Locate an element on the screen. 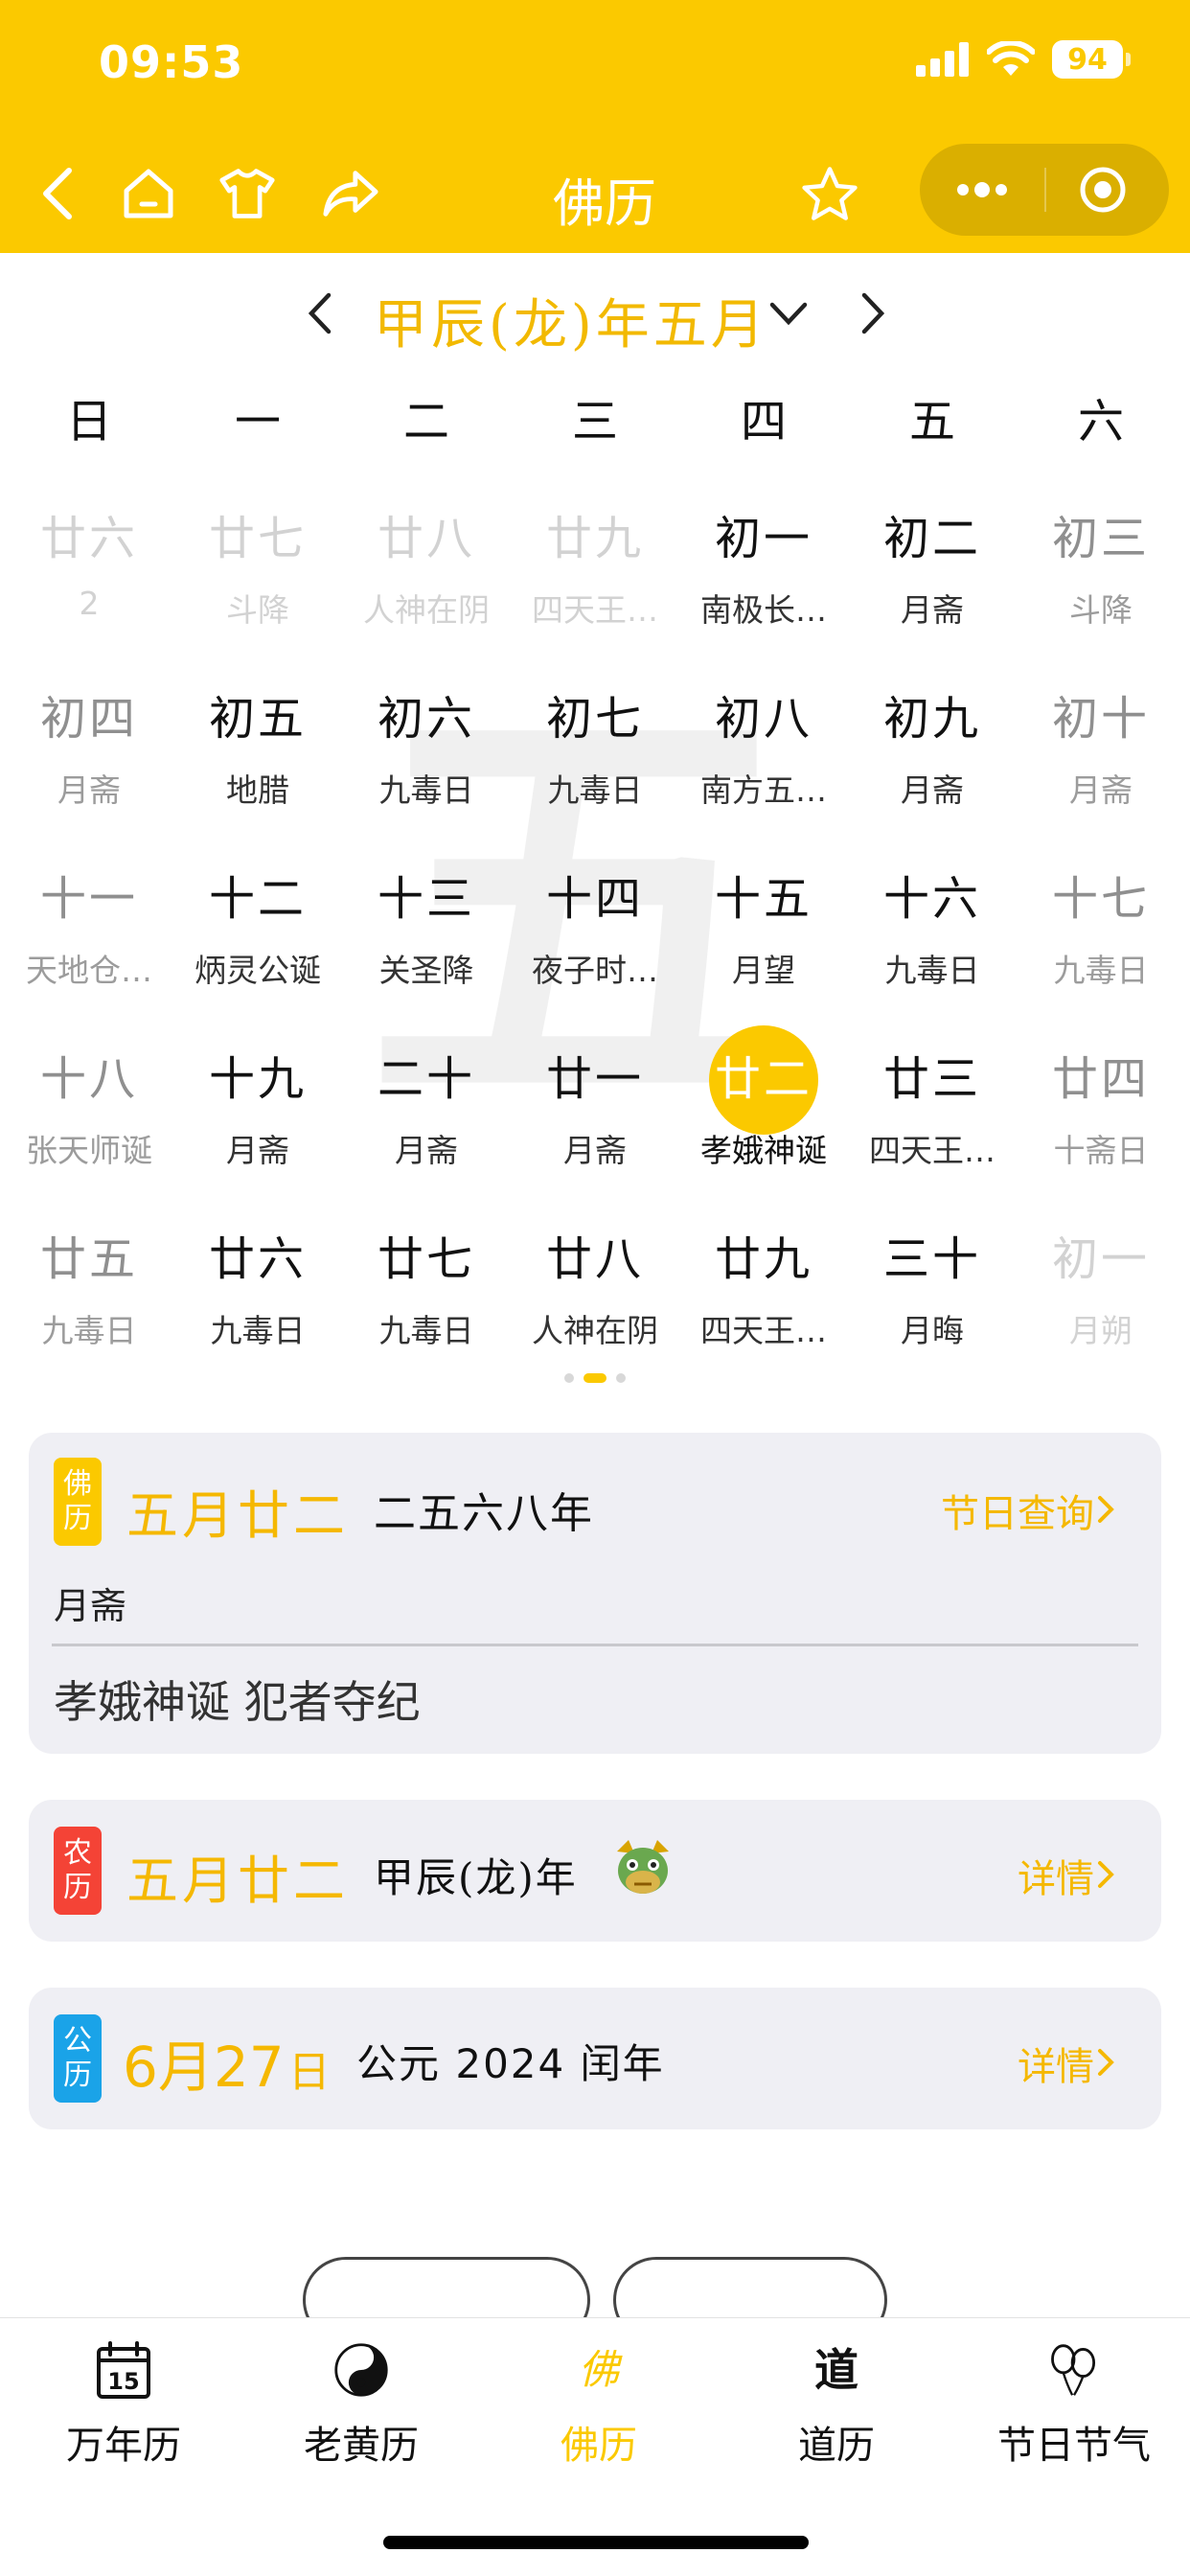  capsule-divider is located at coordinates (1045, 190).